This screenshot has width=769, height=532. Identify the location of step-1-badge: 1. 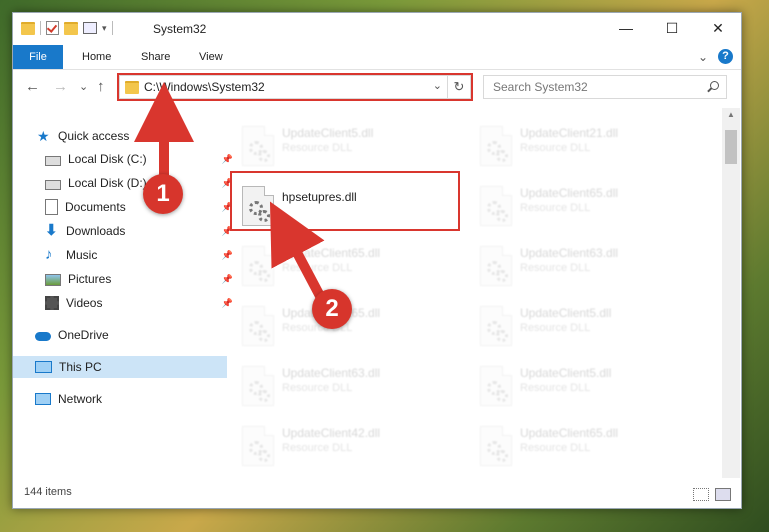
(163, 194).